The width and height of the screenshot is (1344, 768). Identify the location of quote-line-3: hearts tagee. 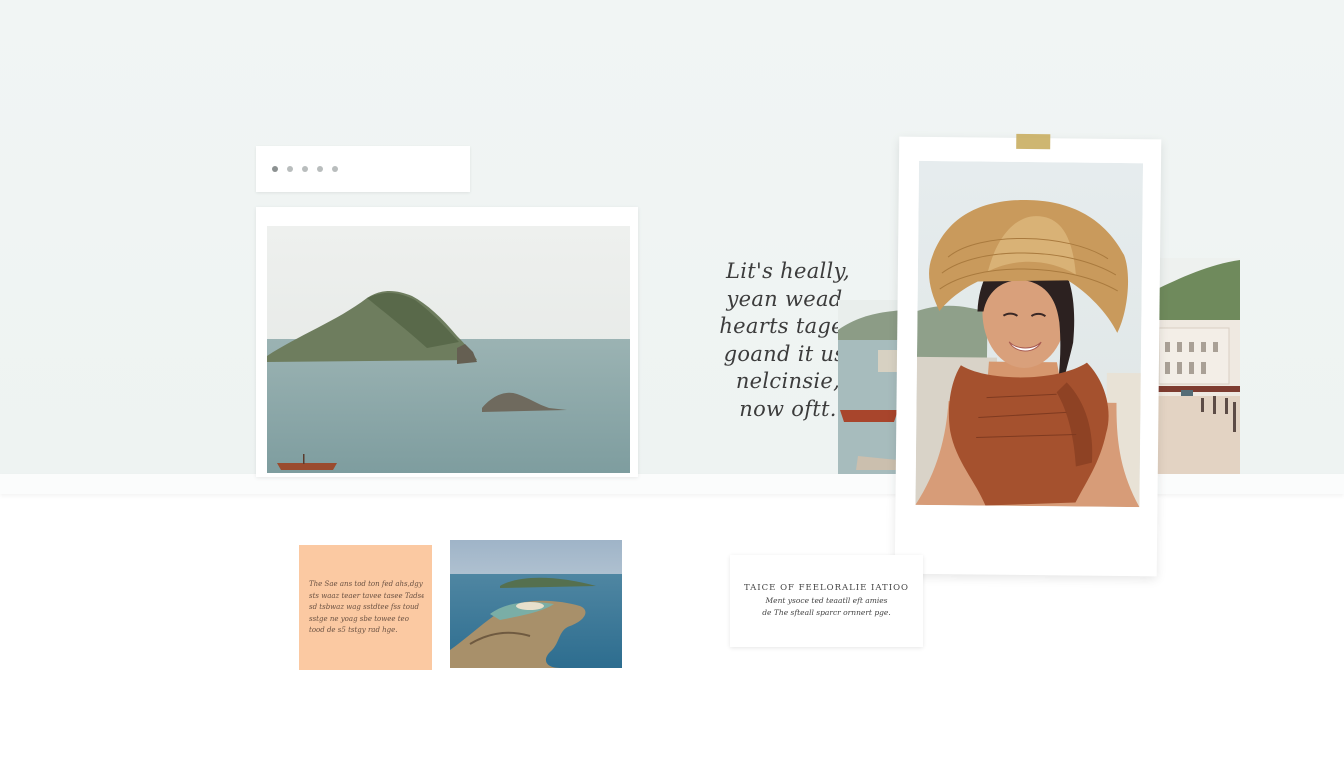
(788, 326).